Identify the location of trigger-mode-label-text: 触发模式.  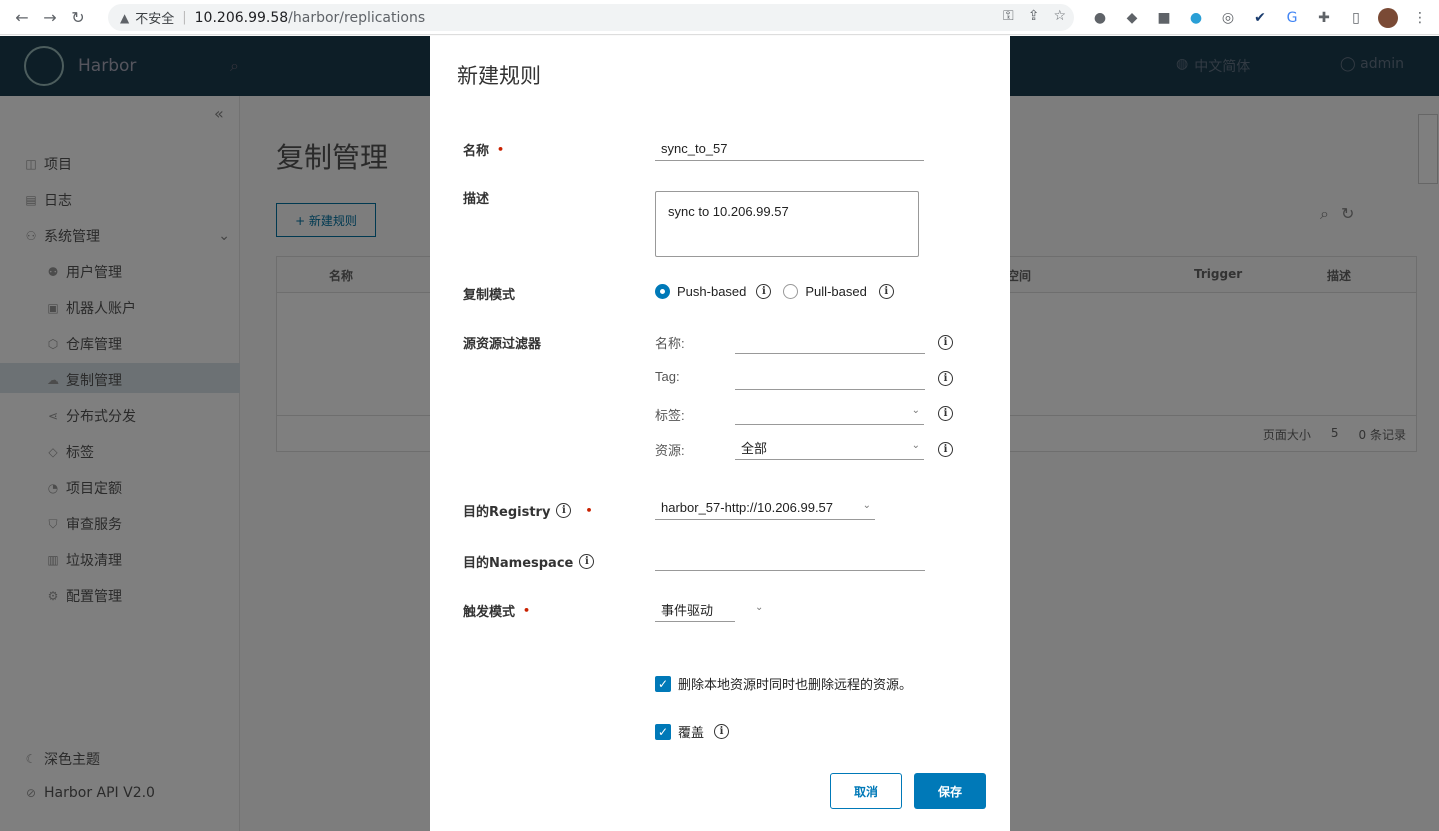
(489, 612).